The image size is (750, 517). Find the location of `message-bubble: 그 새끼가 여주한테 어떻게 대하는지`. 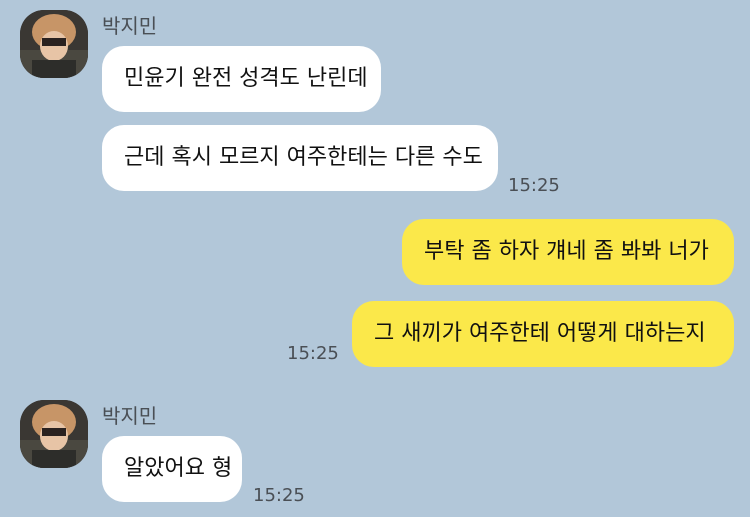

message-bubble: 그 새끼가 여주한테 어떻게 대하는지 is located at coordinates (543, 334).